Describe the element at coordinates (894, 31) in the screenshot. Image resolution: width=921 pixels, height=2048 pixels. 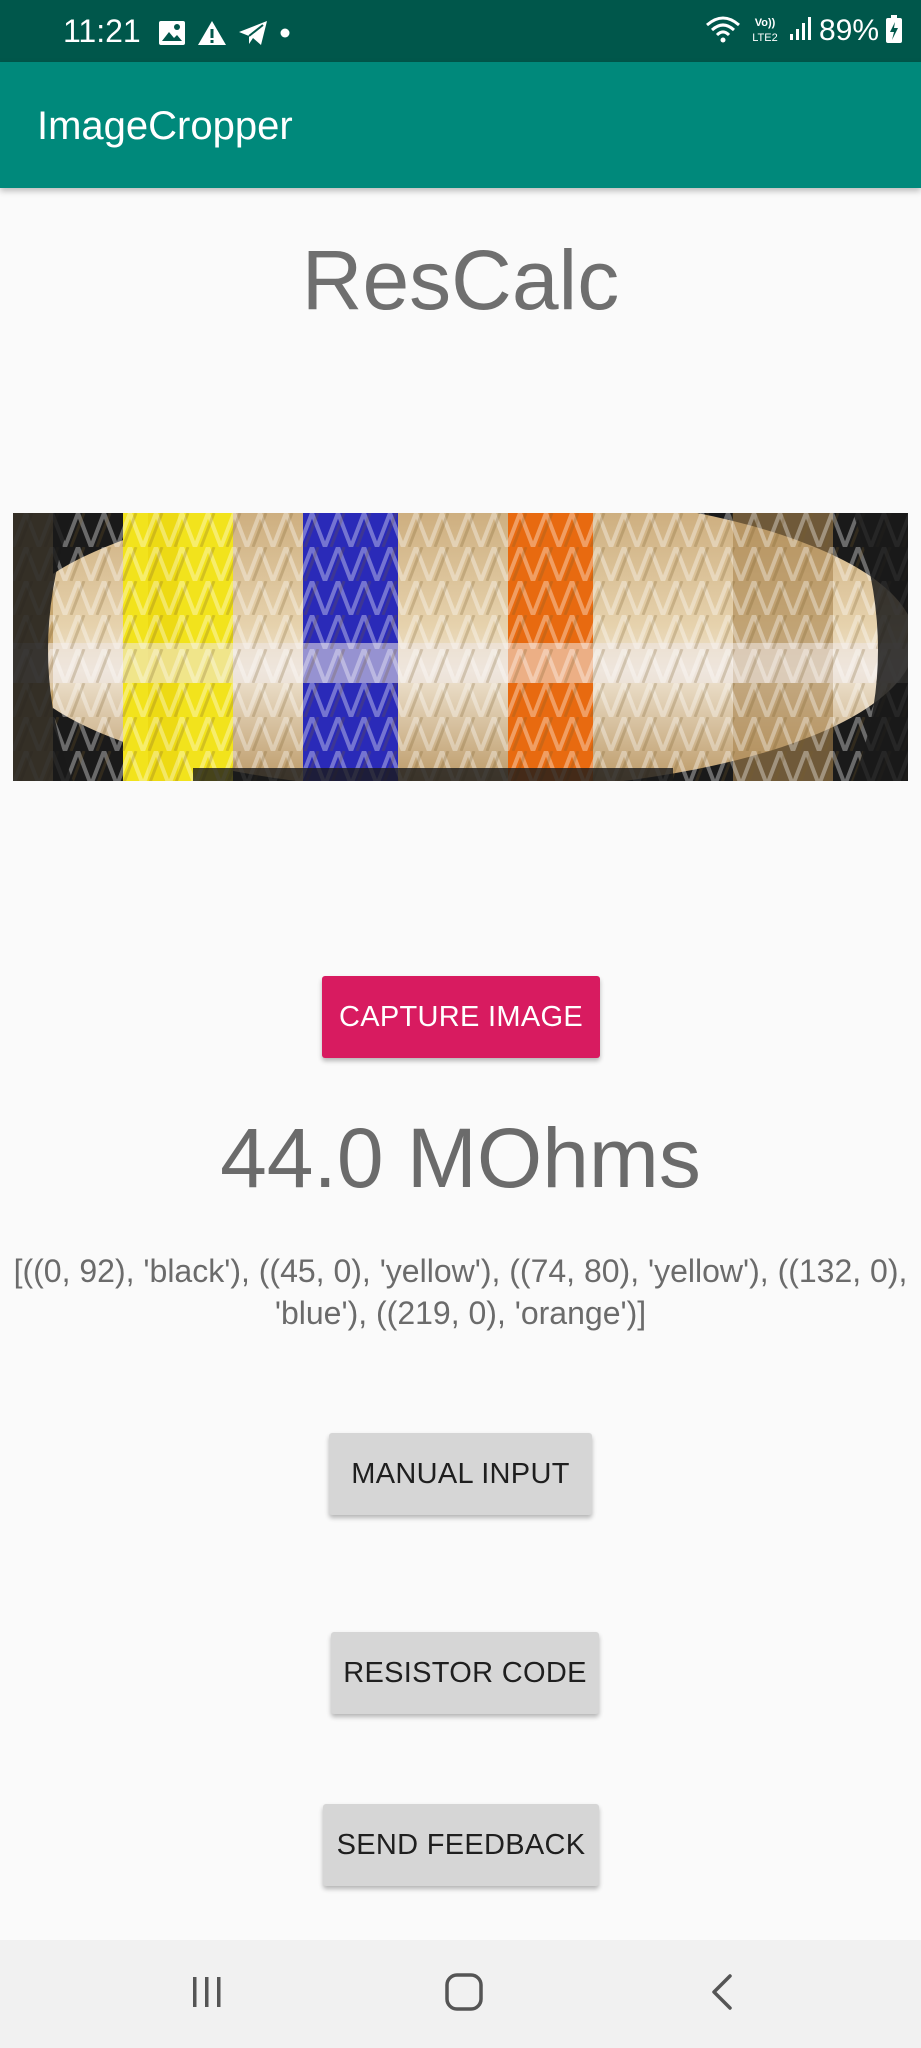
I see `battery-charging-icon` at that location.